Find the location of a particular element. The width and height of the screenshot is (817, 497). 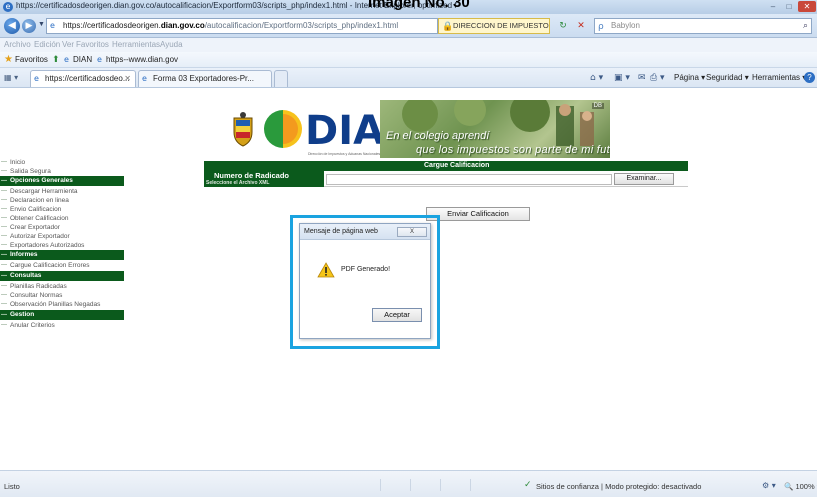

zoom-level: 🔍 100% ▾ is located at coordinates (800, 486).